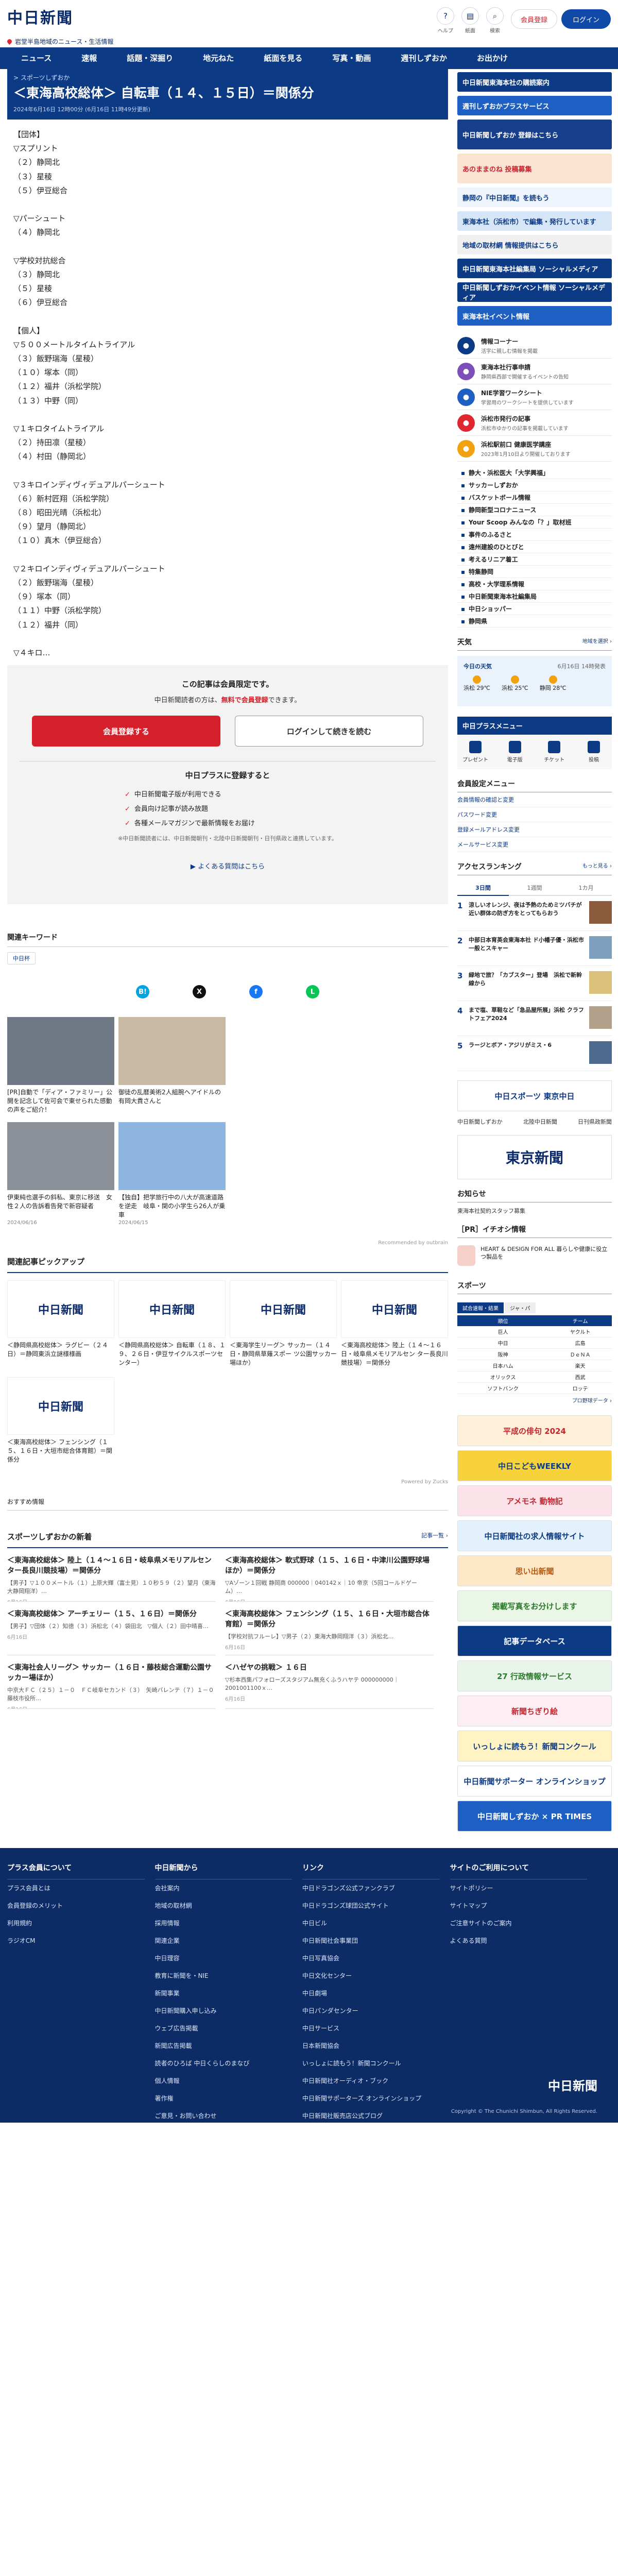 The width and height of the screenshot is (618, 2576). What do you see at coordinates (229, 1976) in the screenshot?
I see `footer-link: 教育に新聞を・NIE` at bounding box center [229, 1976].